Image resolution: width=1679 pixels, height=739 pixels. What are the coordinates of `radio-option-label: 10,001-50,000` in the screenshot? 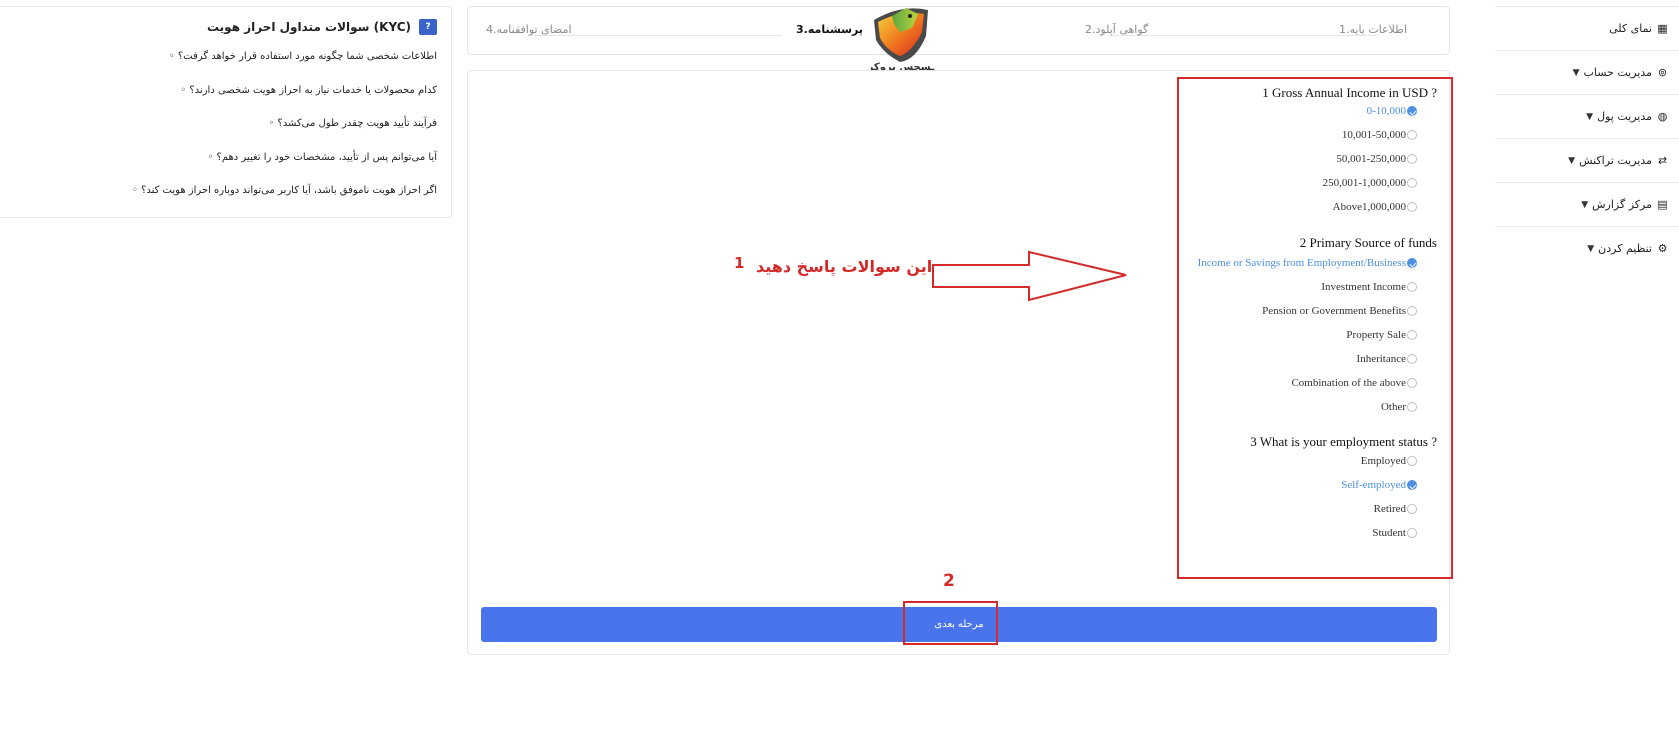 It's located at (1373, 135).